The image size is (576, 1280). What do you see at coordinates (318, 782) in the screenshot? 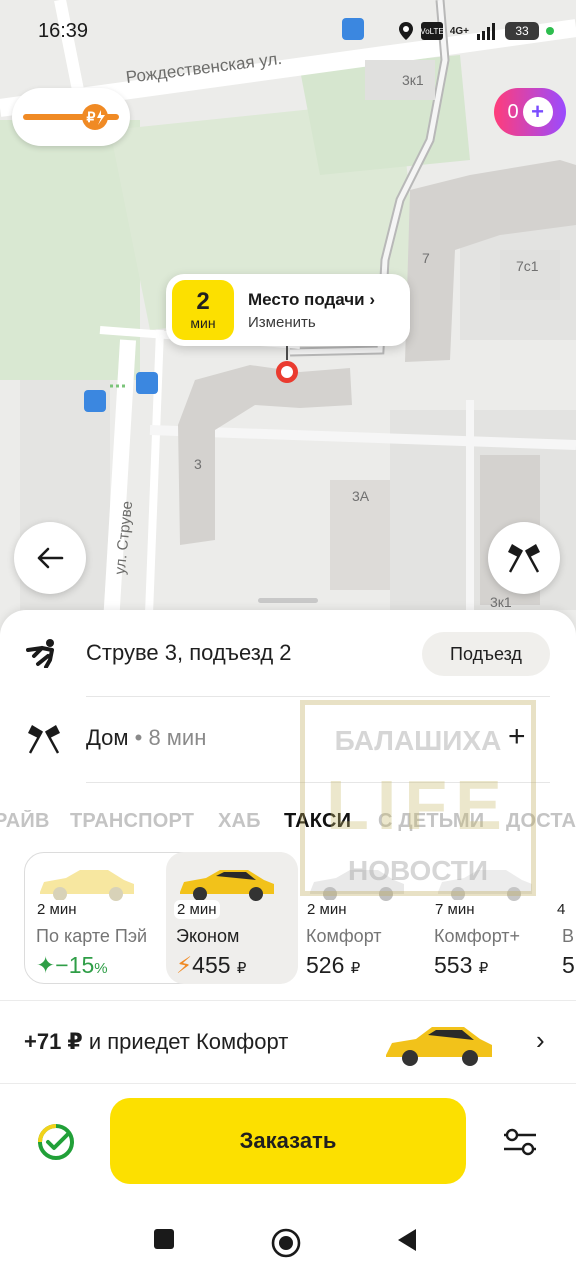
I see `divider` at bounding box center [318, 782].